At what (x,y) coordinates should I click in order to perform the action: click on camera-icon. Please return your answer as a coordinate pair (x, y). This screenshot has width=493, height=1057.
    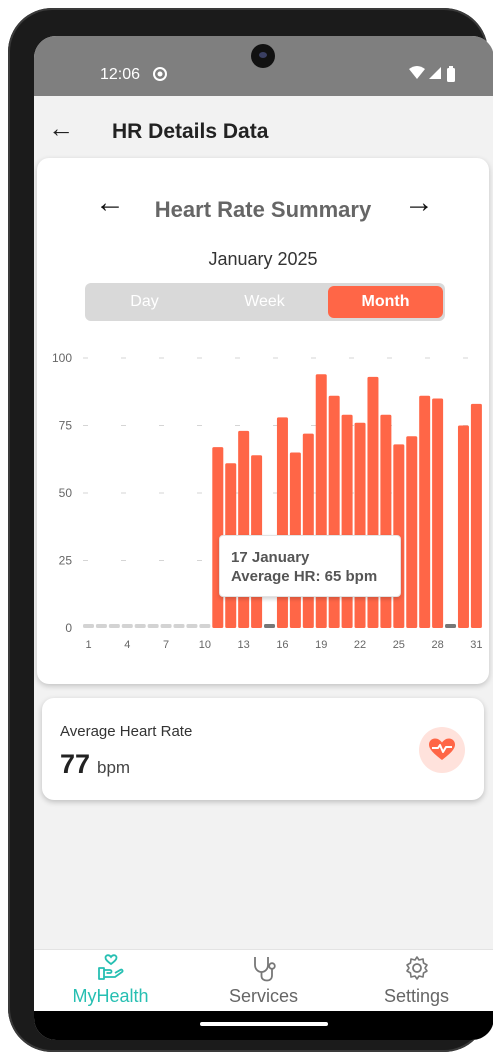
    Looking at the image, I should click on (263, 56).